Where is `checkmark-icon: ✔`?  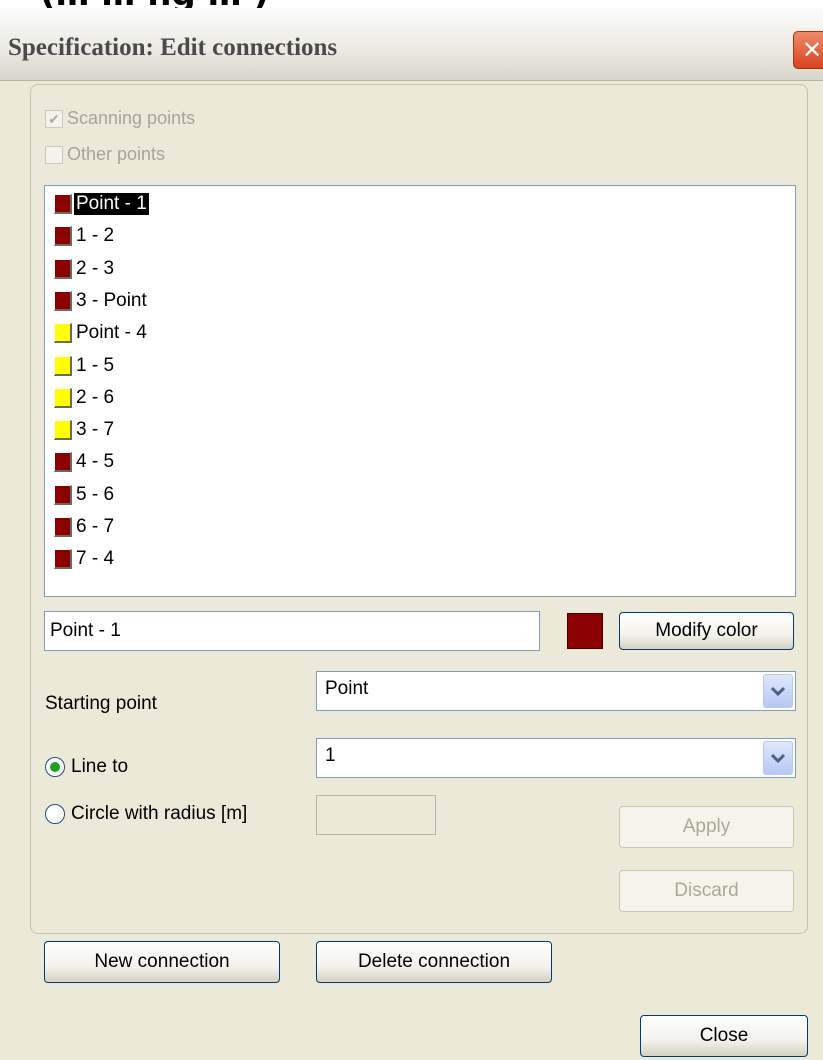
checkmark-icon: ✔ is located at coordinates (54, 118).